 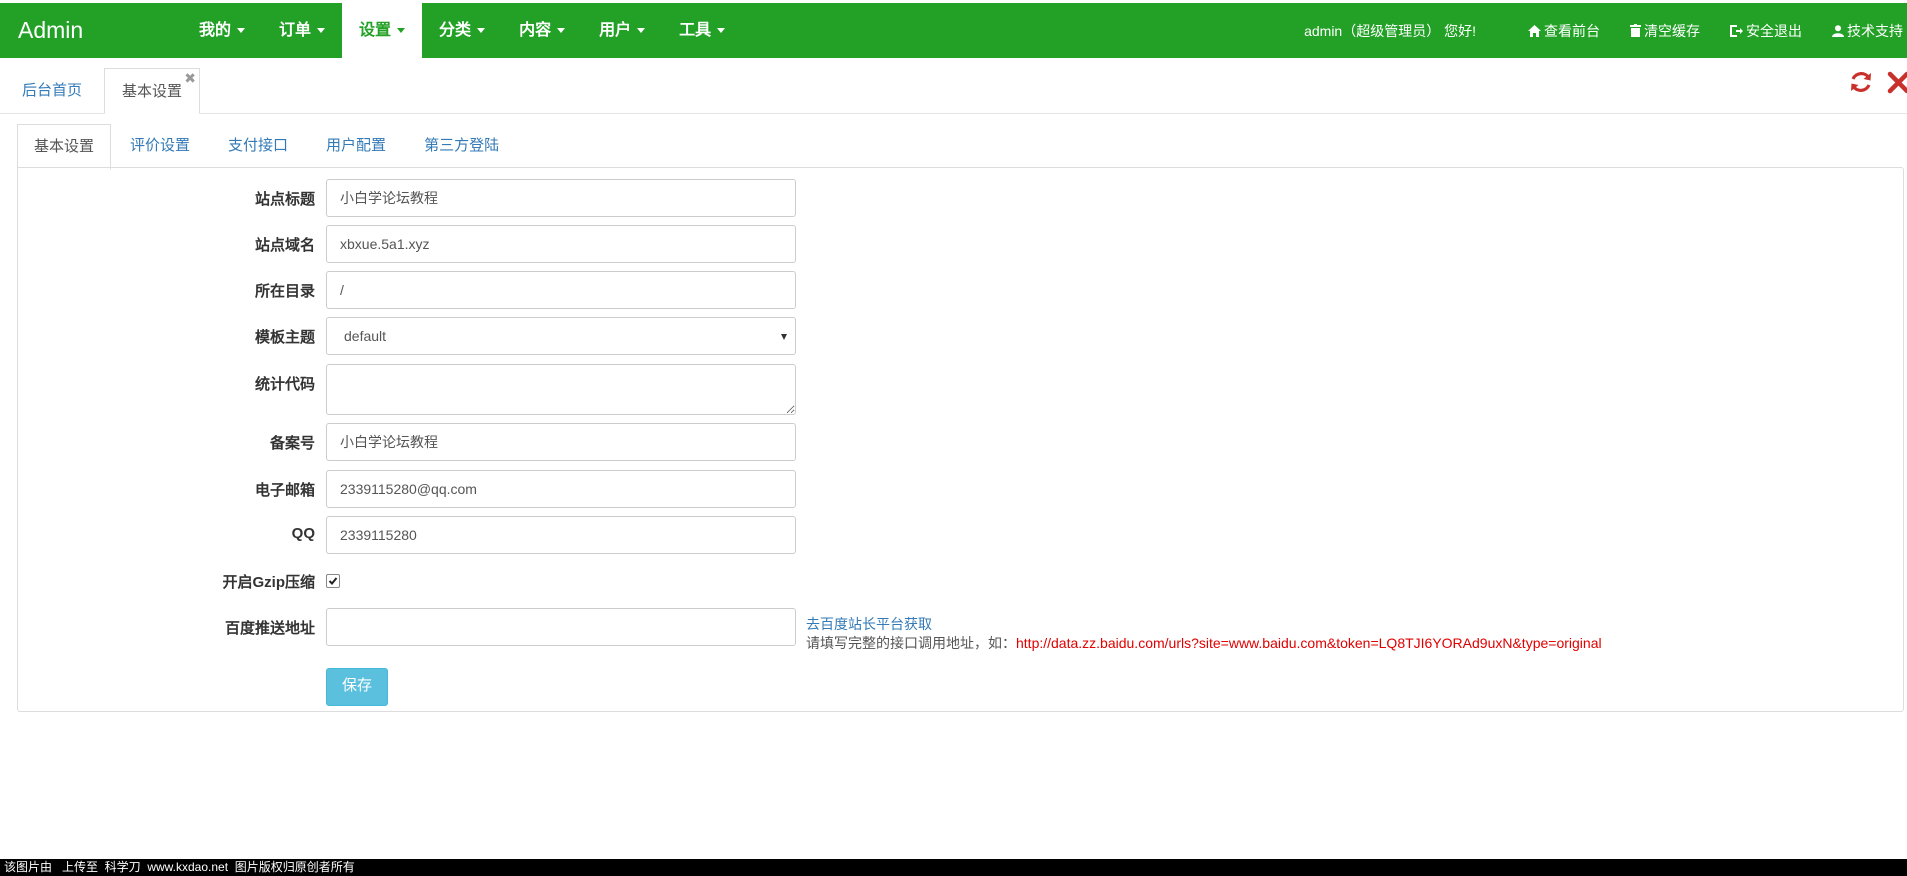 I want to click on qq-label: QQ, so click(x=303, y=533).